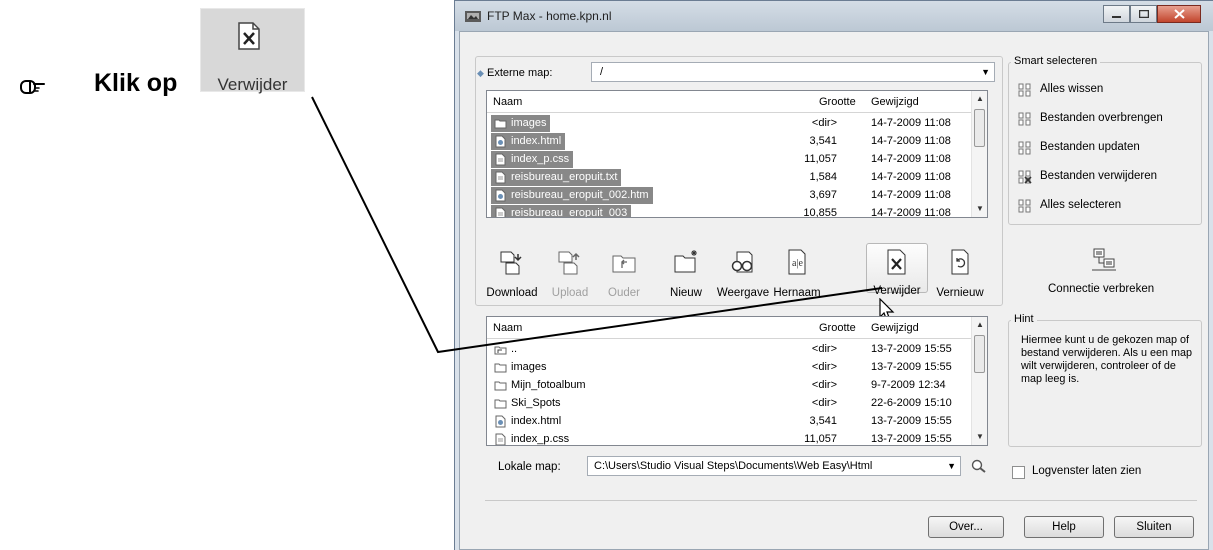  I want to click on title-bar: FTP Max - home.kpn.nl, so click(834, 16).